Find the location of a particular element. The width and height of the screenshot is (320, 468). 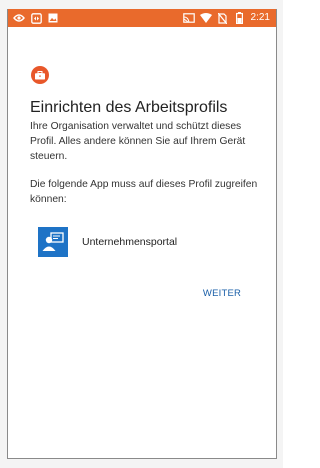

rotate-icon is located at coordinates (36, 18).